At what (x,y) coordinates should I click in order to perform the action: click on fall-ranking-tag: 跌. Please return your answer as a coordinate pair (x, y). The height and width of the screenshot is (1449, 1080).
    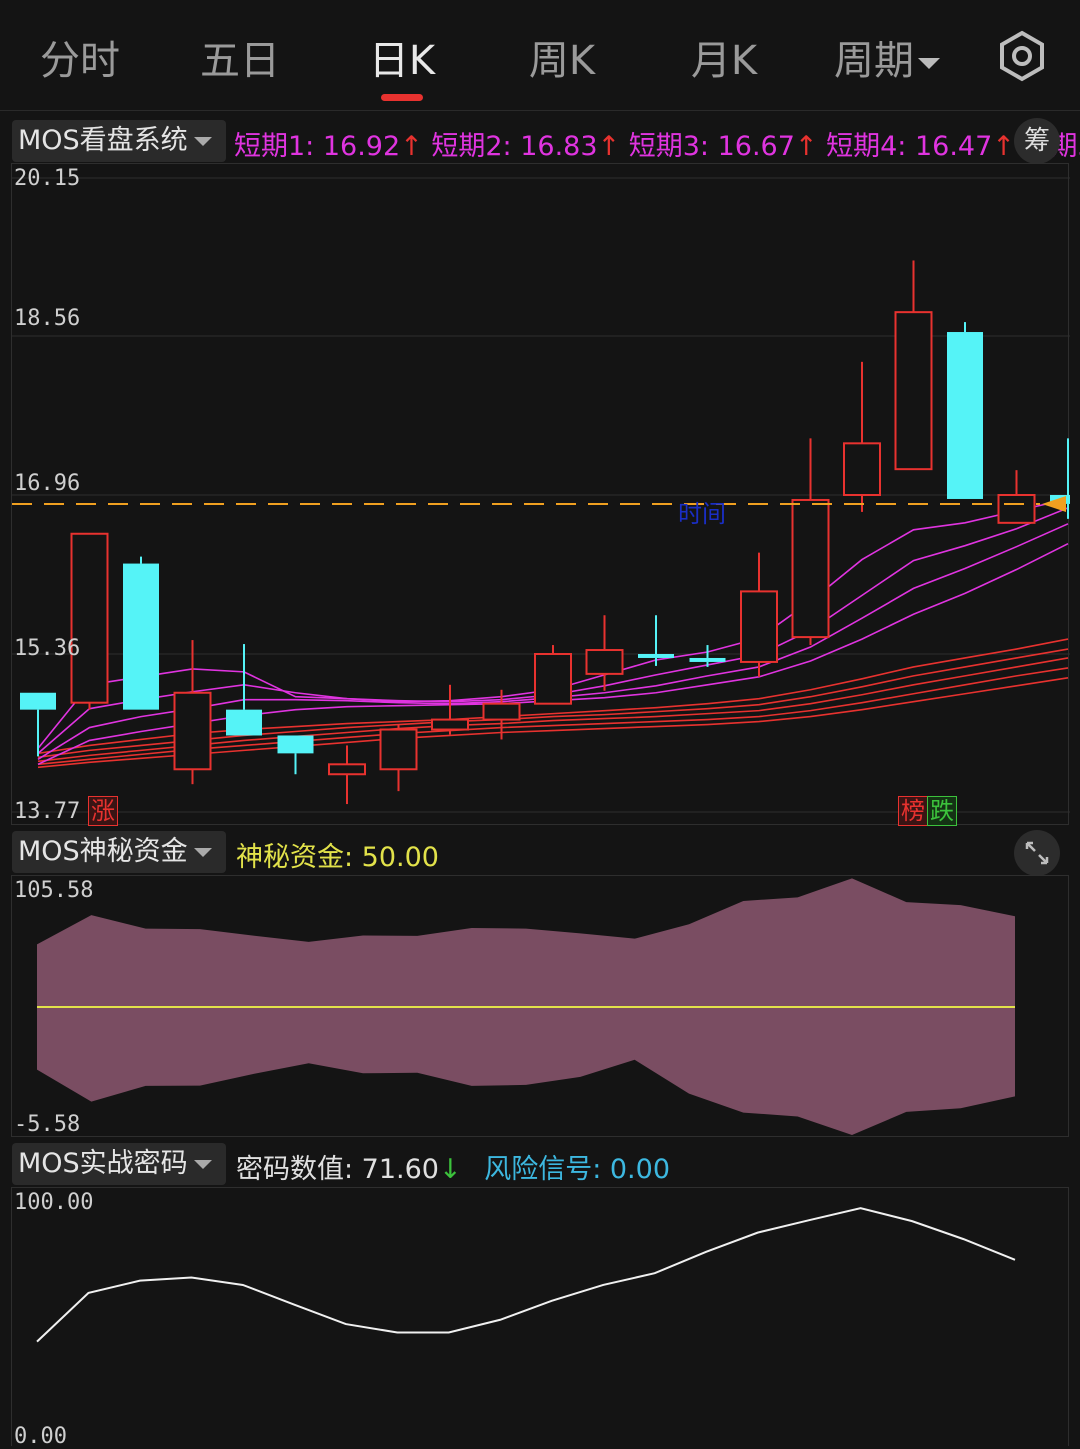
    Looking at the image, I should click on (942, 811).